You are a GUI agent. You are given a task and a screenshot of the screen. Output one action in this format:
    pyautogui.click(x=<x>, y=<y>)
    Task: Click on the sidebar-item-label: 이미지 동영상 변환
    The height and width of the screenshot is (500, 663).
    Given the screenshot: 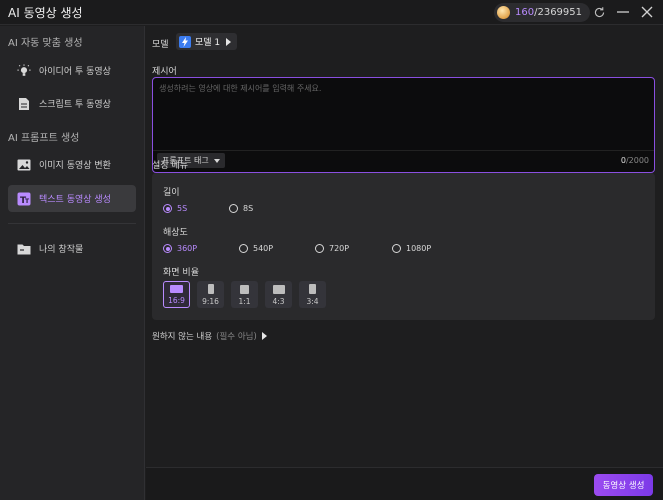 What is the action you would take?
    pyautogui.click(x=75, y=166)
    